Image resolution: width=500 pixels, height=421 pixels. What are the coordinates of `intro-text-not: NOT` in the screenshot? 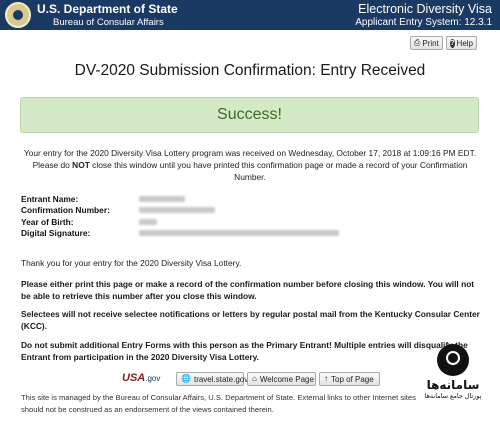 It's located at (81, 165).